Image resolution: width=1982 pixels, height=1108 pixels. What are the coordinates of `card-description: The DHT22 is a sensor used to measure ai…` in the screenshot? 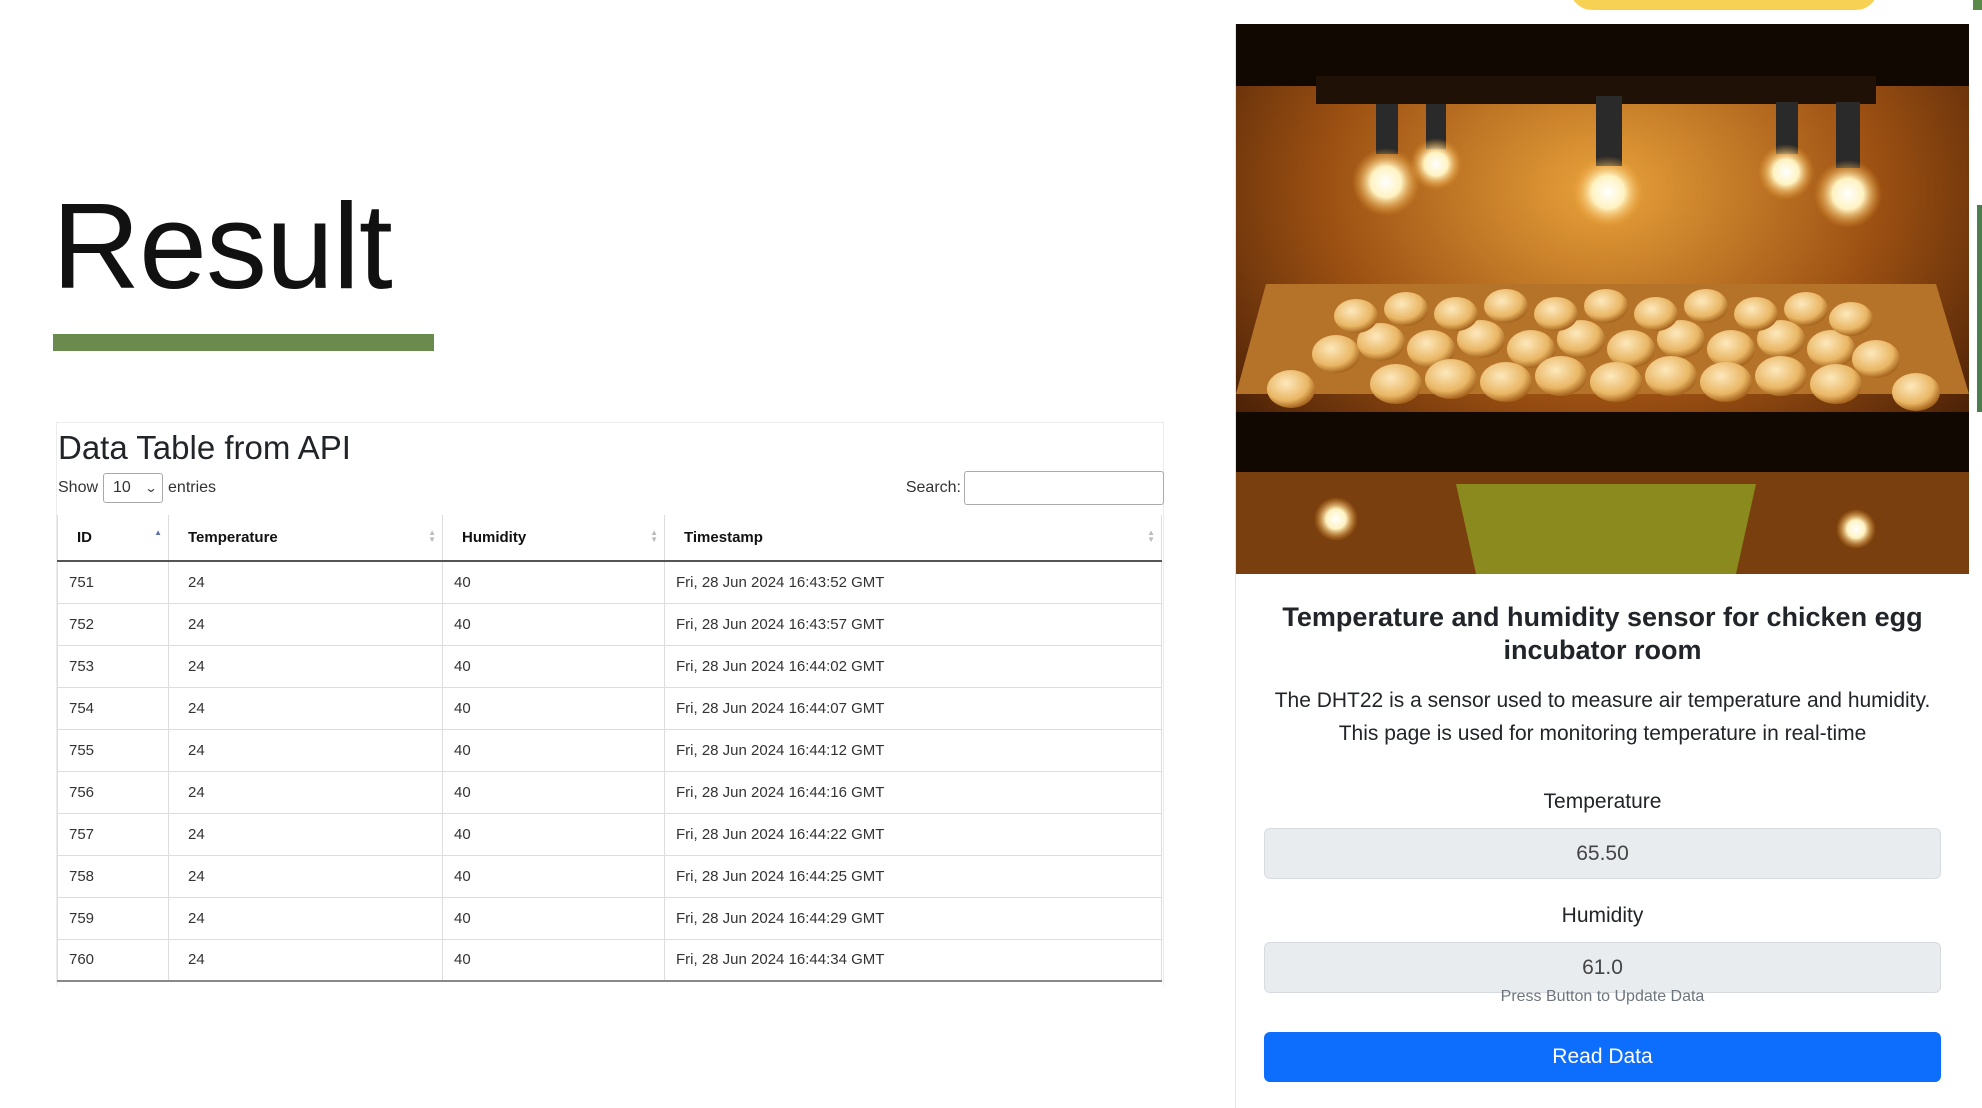 It's located at (1602, 717).